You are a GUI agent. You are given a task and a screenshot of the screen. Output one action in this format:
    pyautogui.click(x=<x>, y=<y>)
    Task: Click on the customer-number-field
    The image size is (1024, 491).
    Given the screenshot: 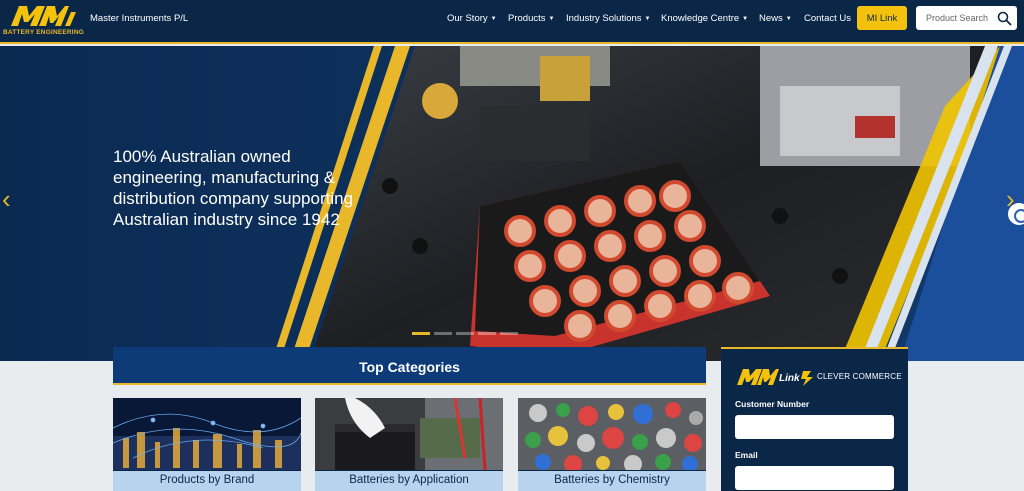 What is the action you would take?
    pyautogui.click(x=814, y=427)
    